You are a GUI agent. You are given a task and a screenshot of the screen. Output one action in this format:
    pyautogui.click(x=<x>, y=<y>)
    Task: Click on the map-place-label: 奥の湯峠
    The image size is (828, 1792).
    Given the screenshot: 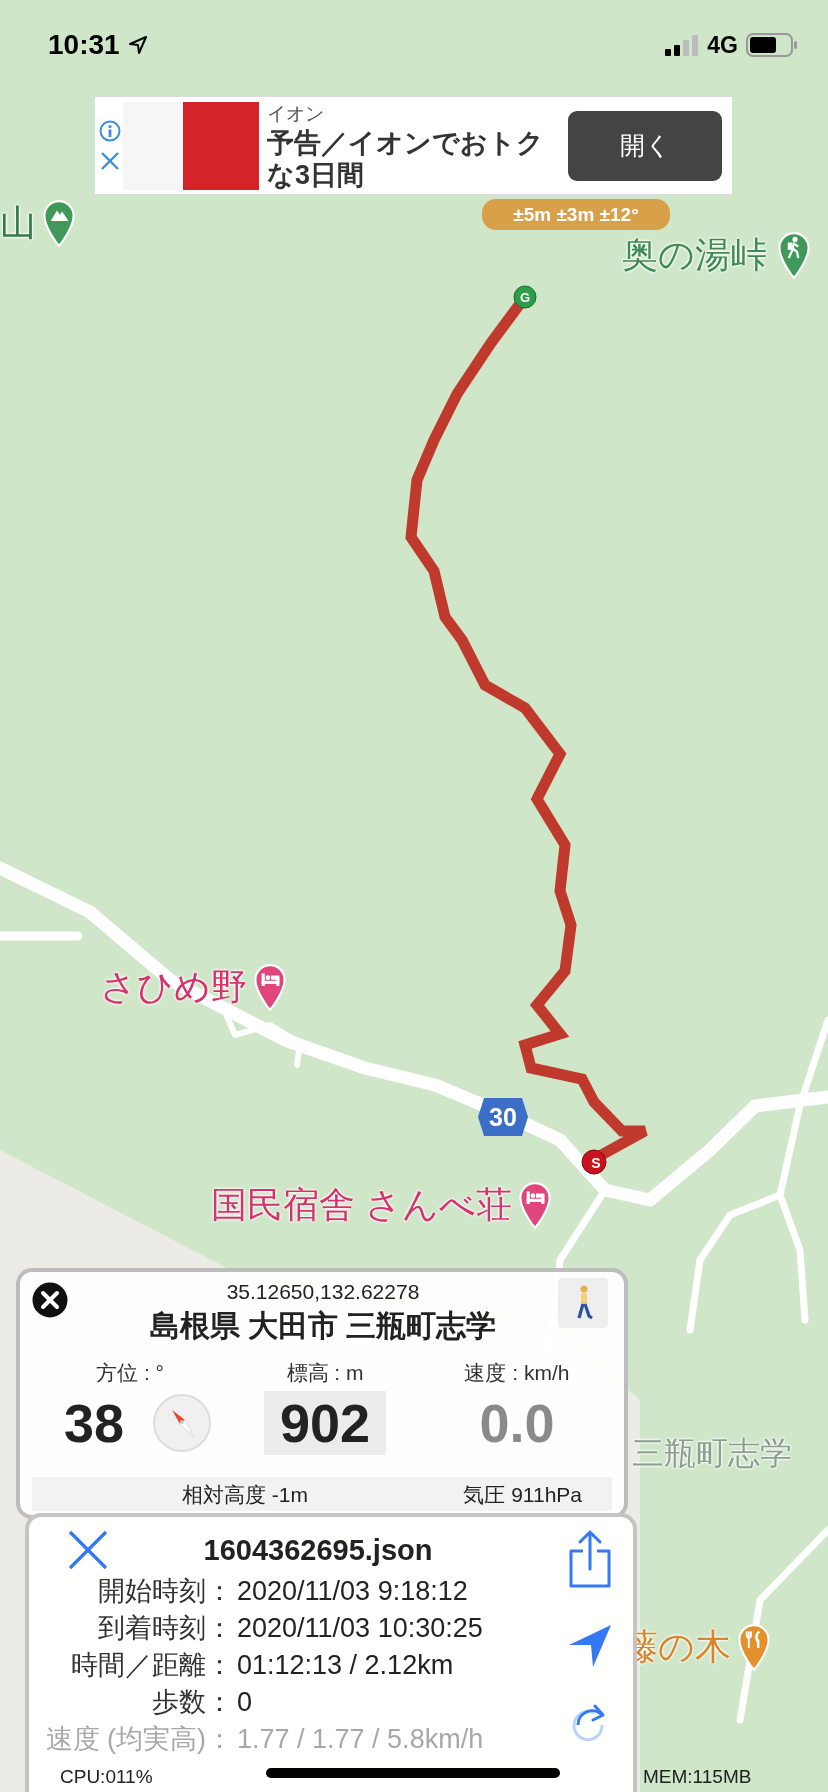 What is the action you would take?
    pyautogui.click(x=694, y=254)
    